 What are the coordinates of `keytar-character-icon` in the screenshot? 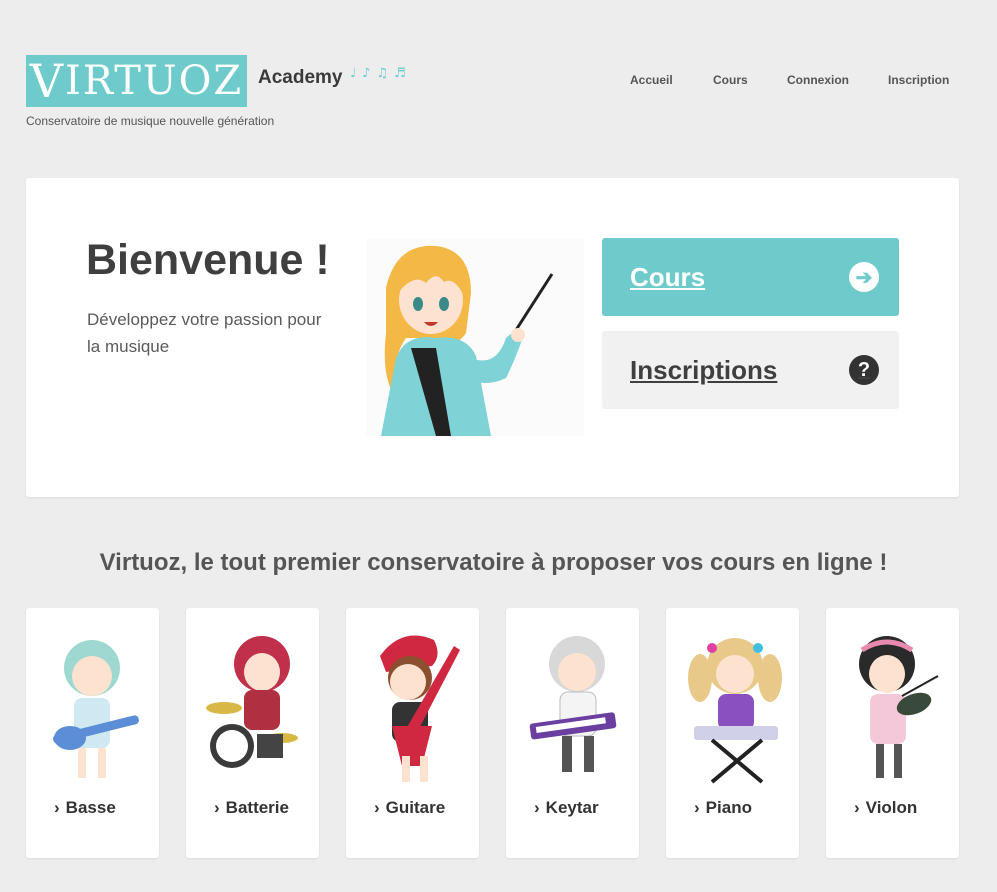 It's located at (573, 704).